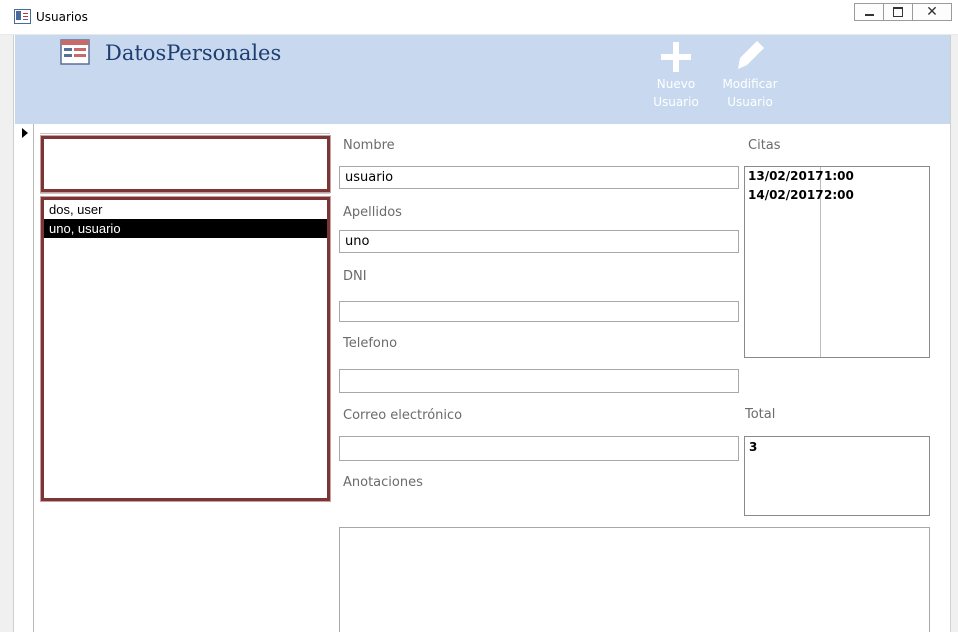 The width and height of the screenshot is (958, 632). I want to click on citas-list: 13/02/2017 1:00 14/02/2017 2:00, so click(837, 262).